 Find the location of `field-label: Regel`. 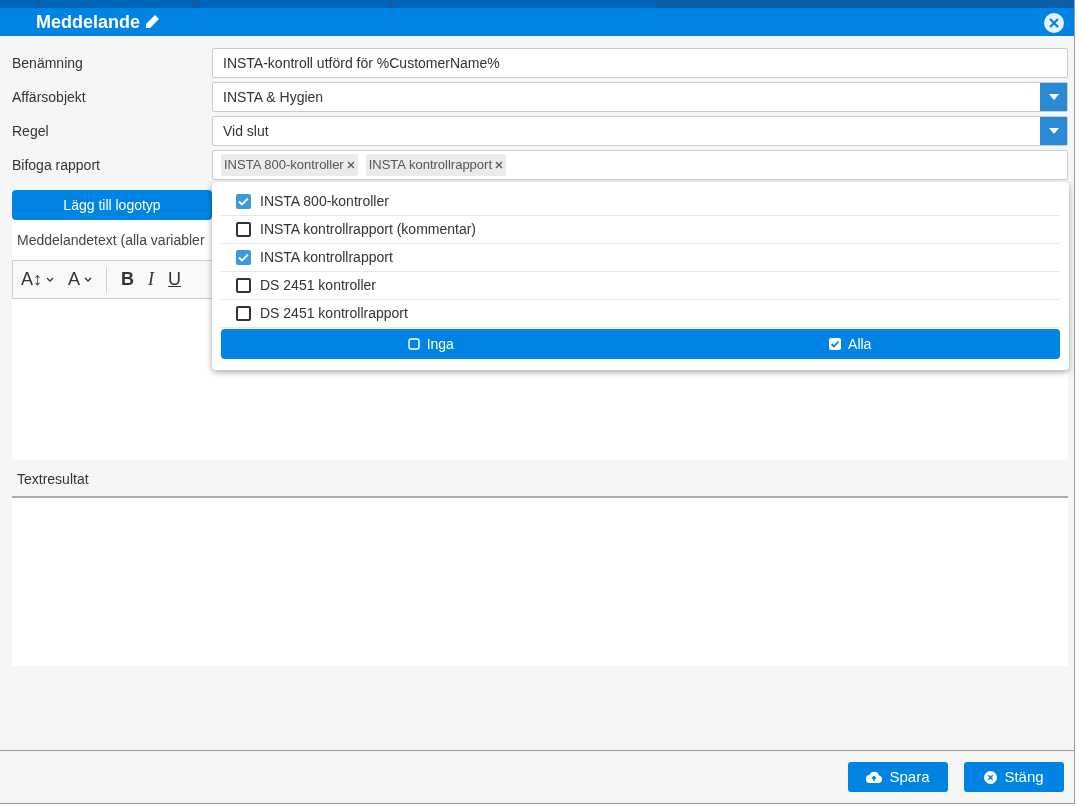

field-label: Regel is located at coordinates (31, 131).